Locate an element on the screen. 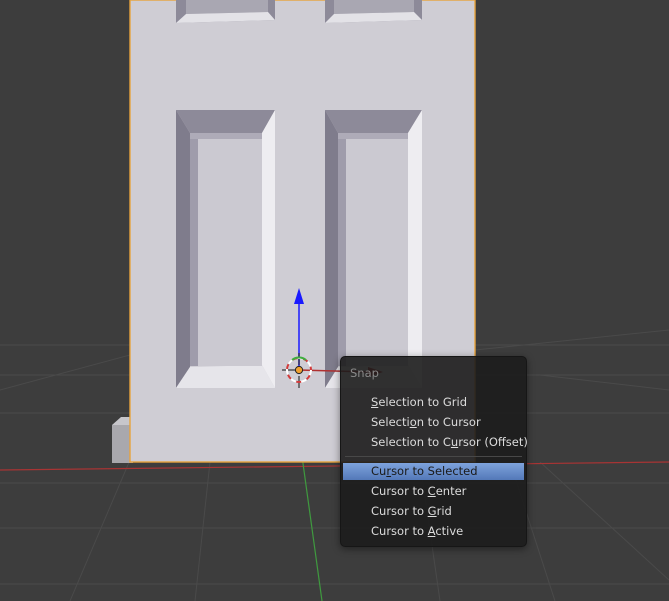 The width and height of the screenshot is (669, 601). menu-title: Snap is located at coordinates (364, 373).